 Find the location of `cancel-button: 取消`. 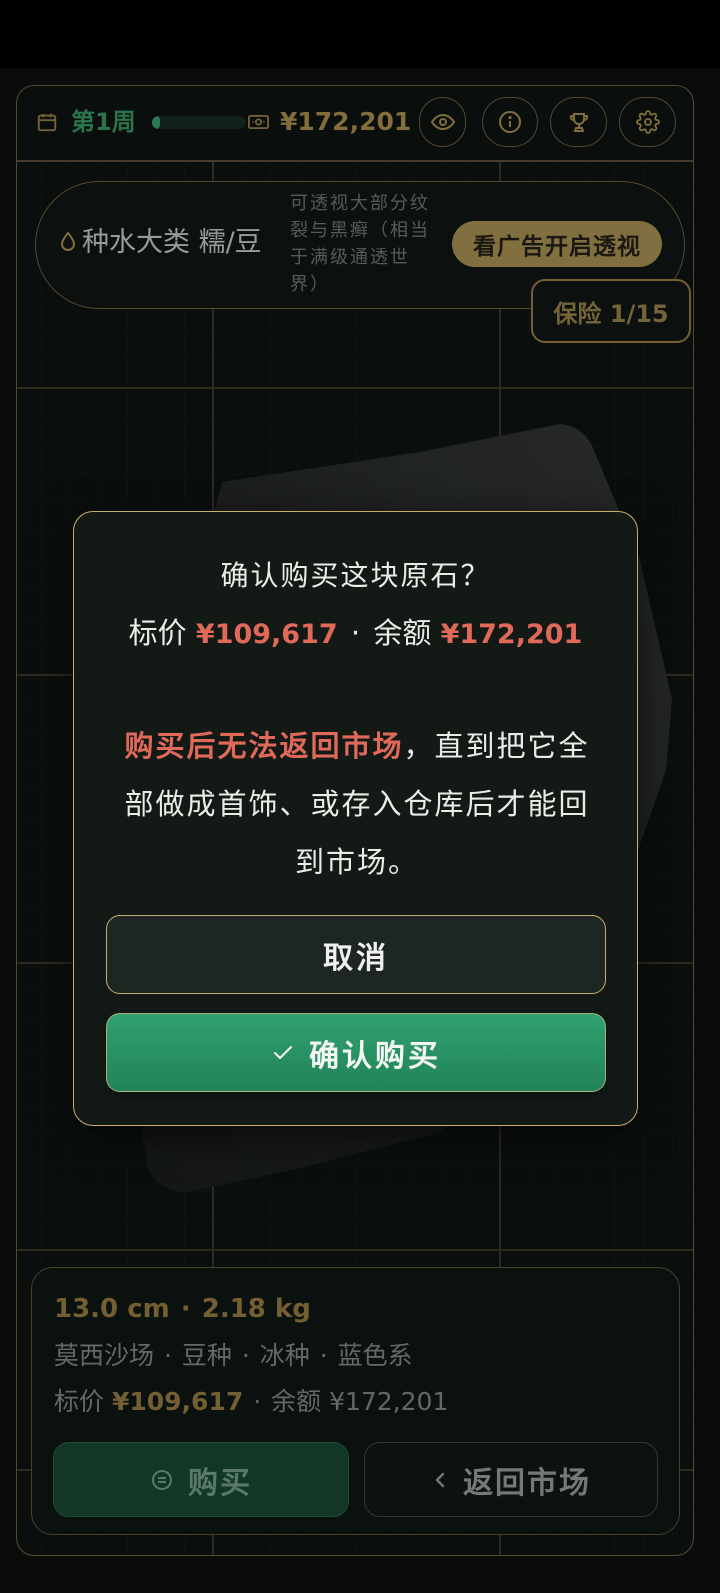

cancel-button: 取消 is located at coordinates (356, 954).